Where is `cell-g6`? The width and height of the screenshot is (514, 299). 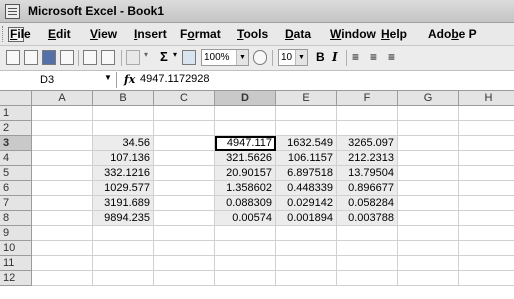 cell-g6 is located at coordinates (428, 188).